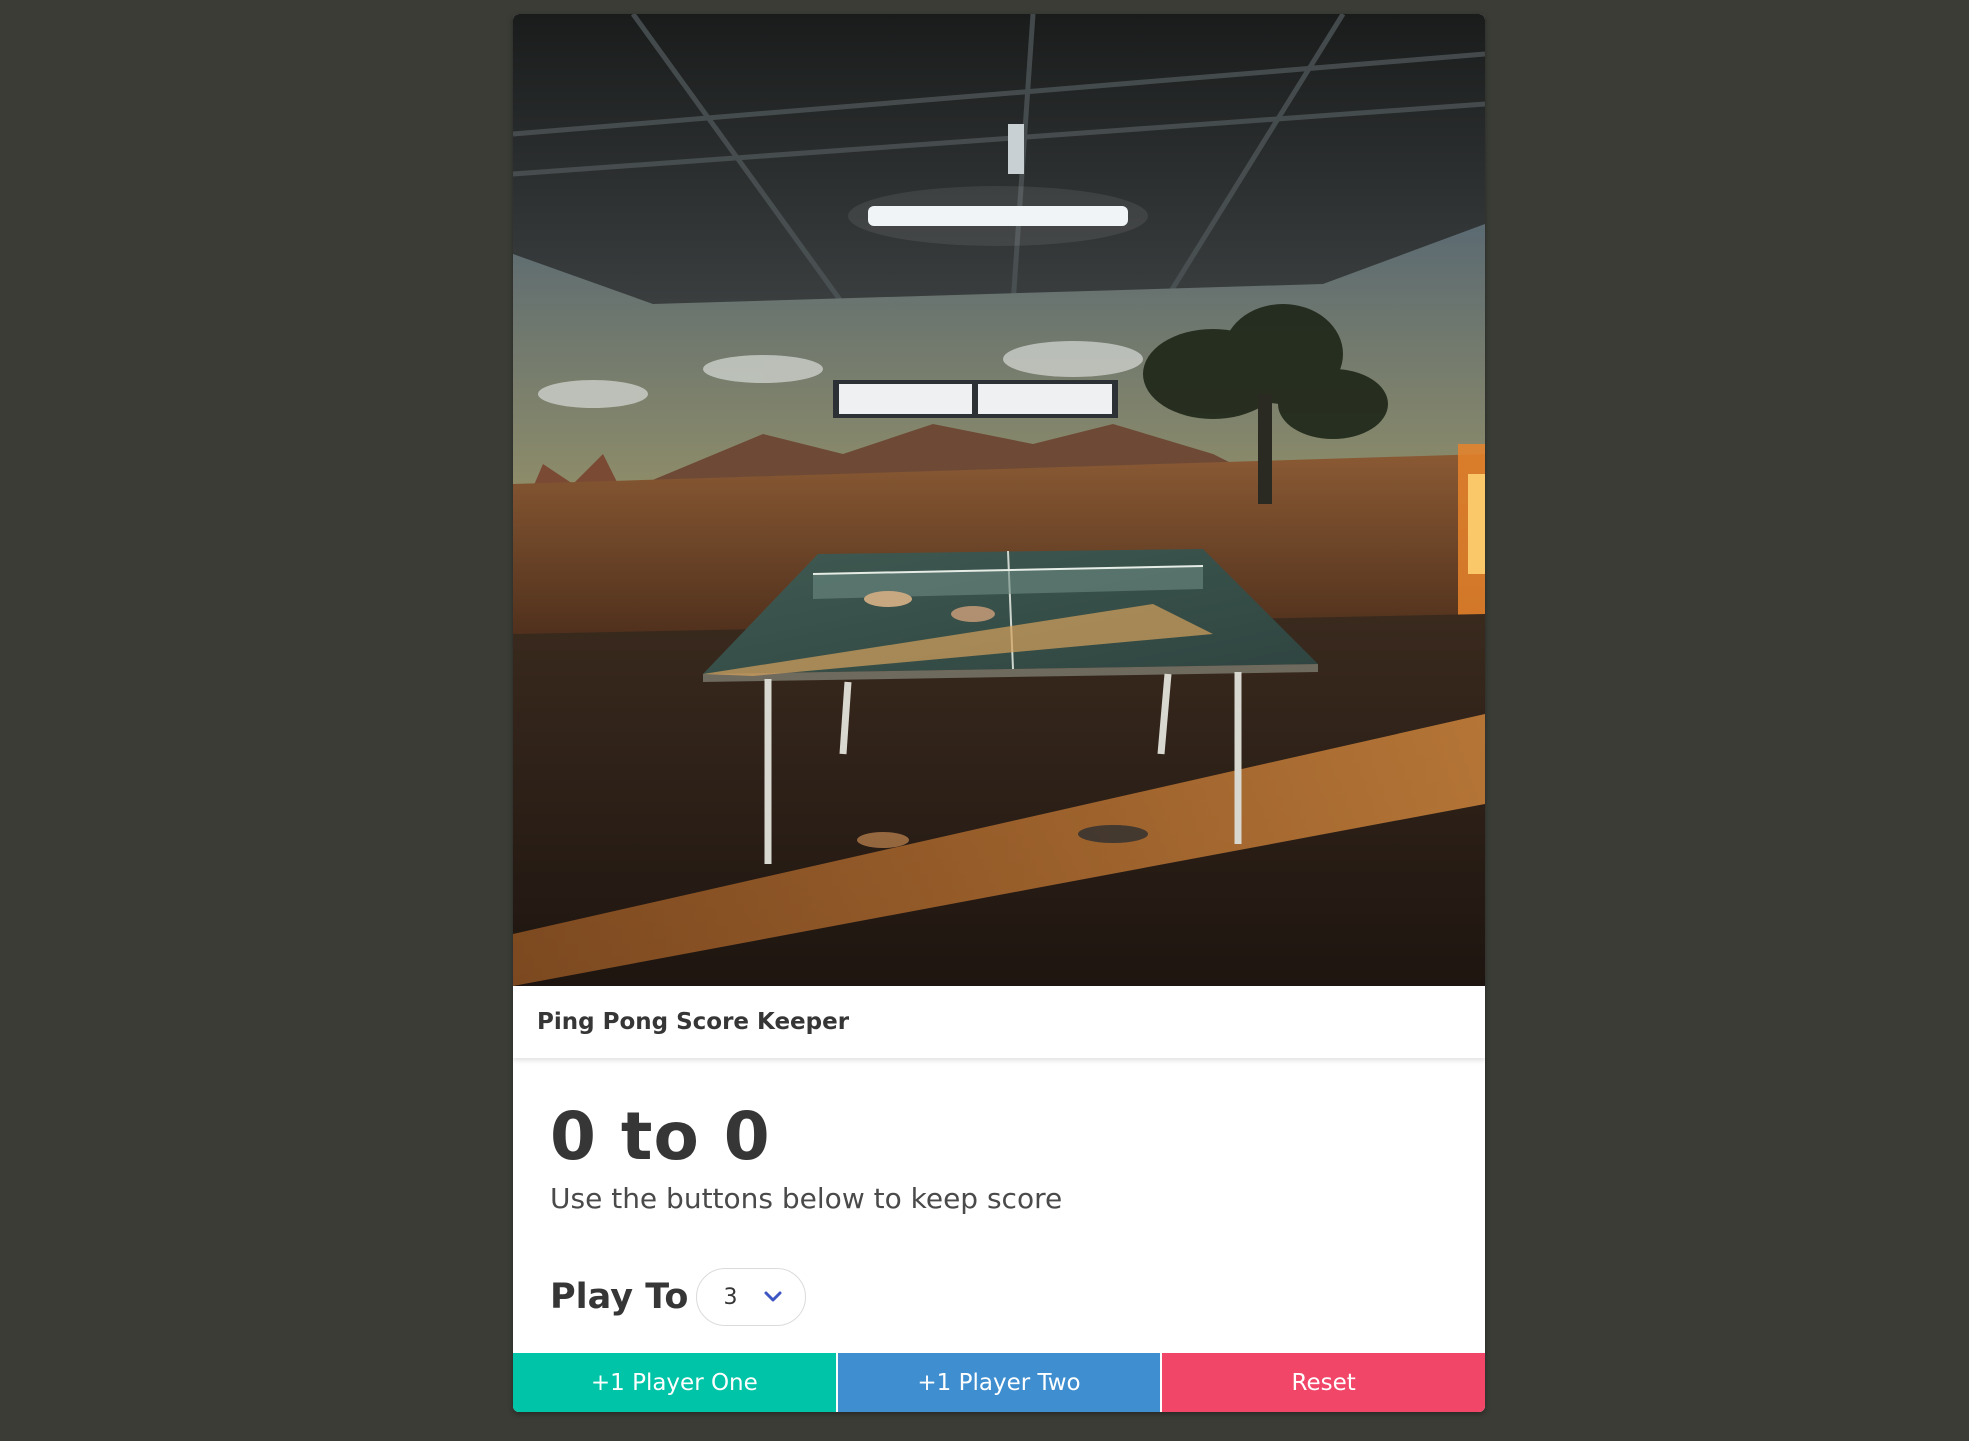 The width and height of the screenshot is (1969, 1441). I want to click on player-one-button: +1 Player One, so click(674, 1382).